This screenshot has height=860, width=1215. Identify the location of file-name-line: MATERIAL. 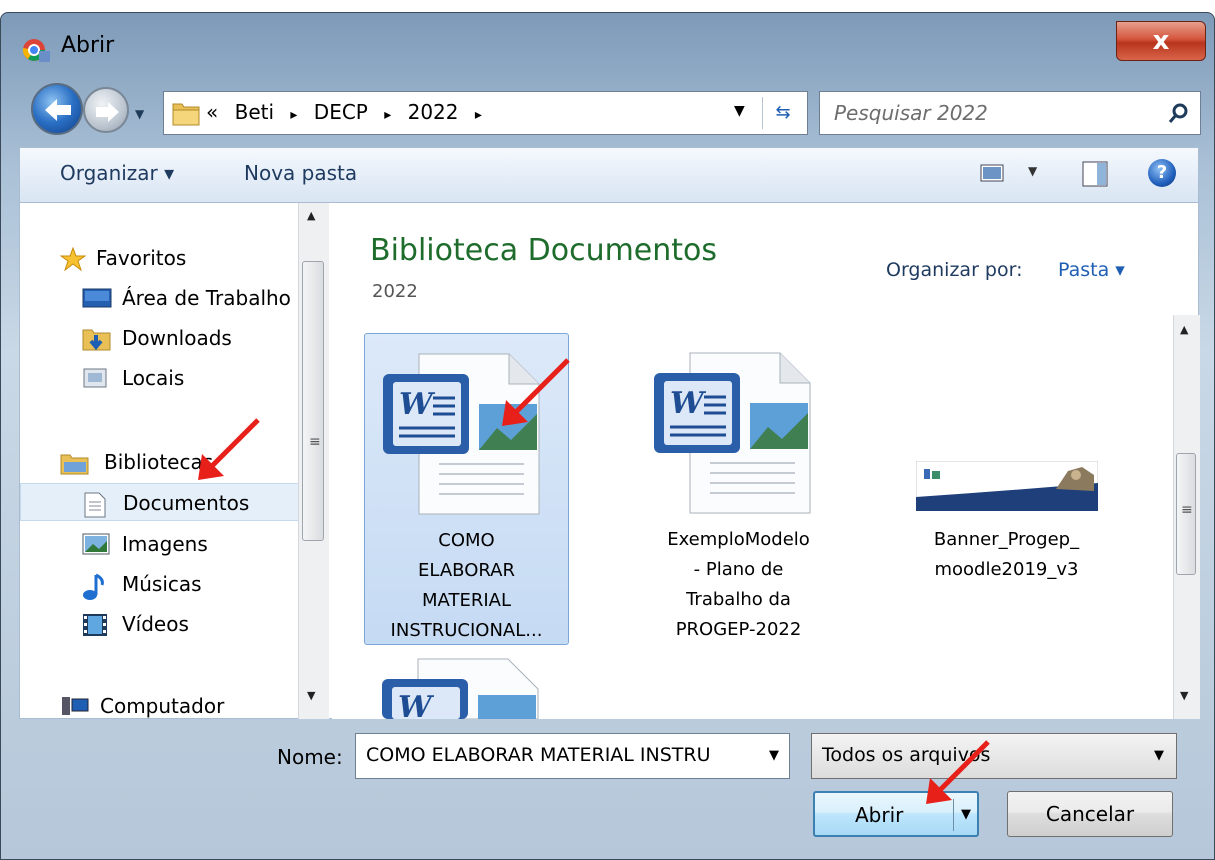
(466, 600).